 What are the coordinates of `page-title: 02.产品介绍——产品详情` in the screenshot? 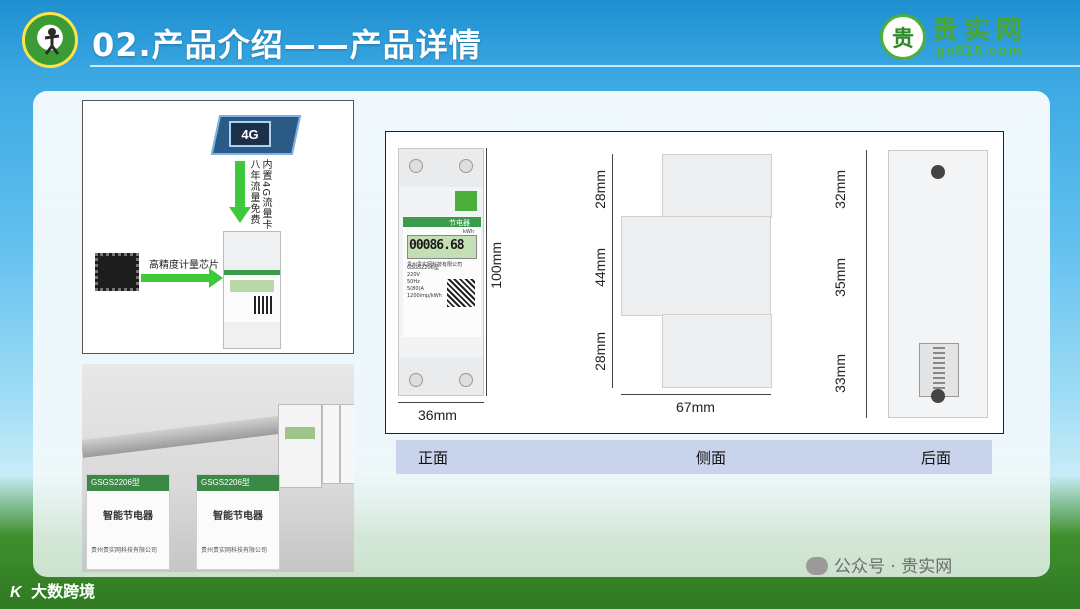 It's located at (287, 45).